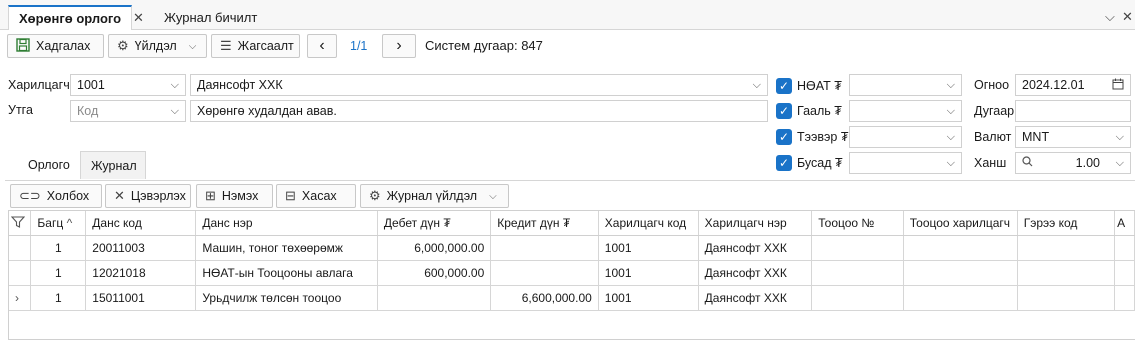  What do you see at coordinates (316, 196) in the screenshot?
I see `remove-button: ⊟ Хасах` at bounding box center [316, 196].